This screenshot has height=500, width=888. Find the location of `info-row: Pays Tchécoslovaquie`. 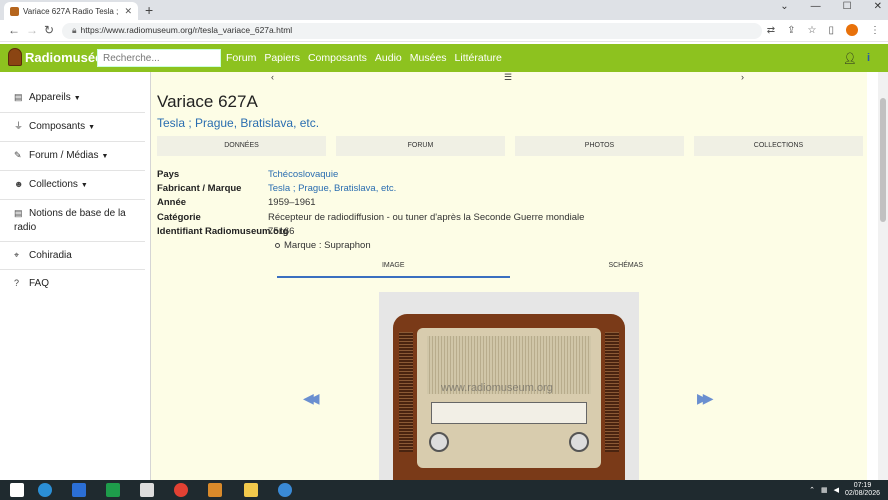

info-row: Pays Tchécoslovaquie is located at coordinates (370, 176).